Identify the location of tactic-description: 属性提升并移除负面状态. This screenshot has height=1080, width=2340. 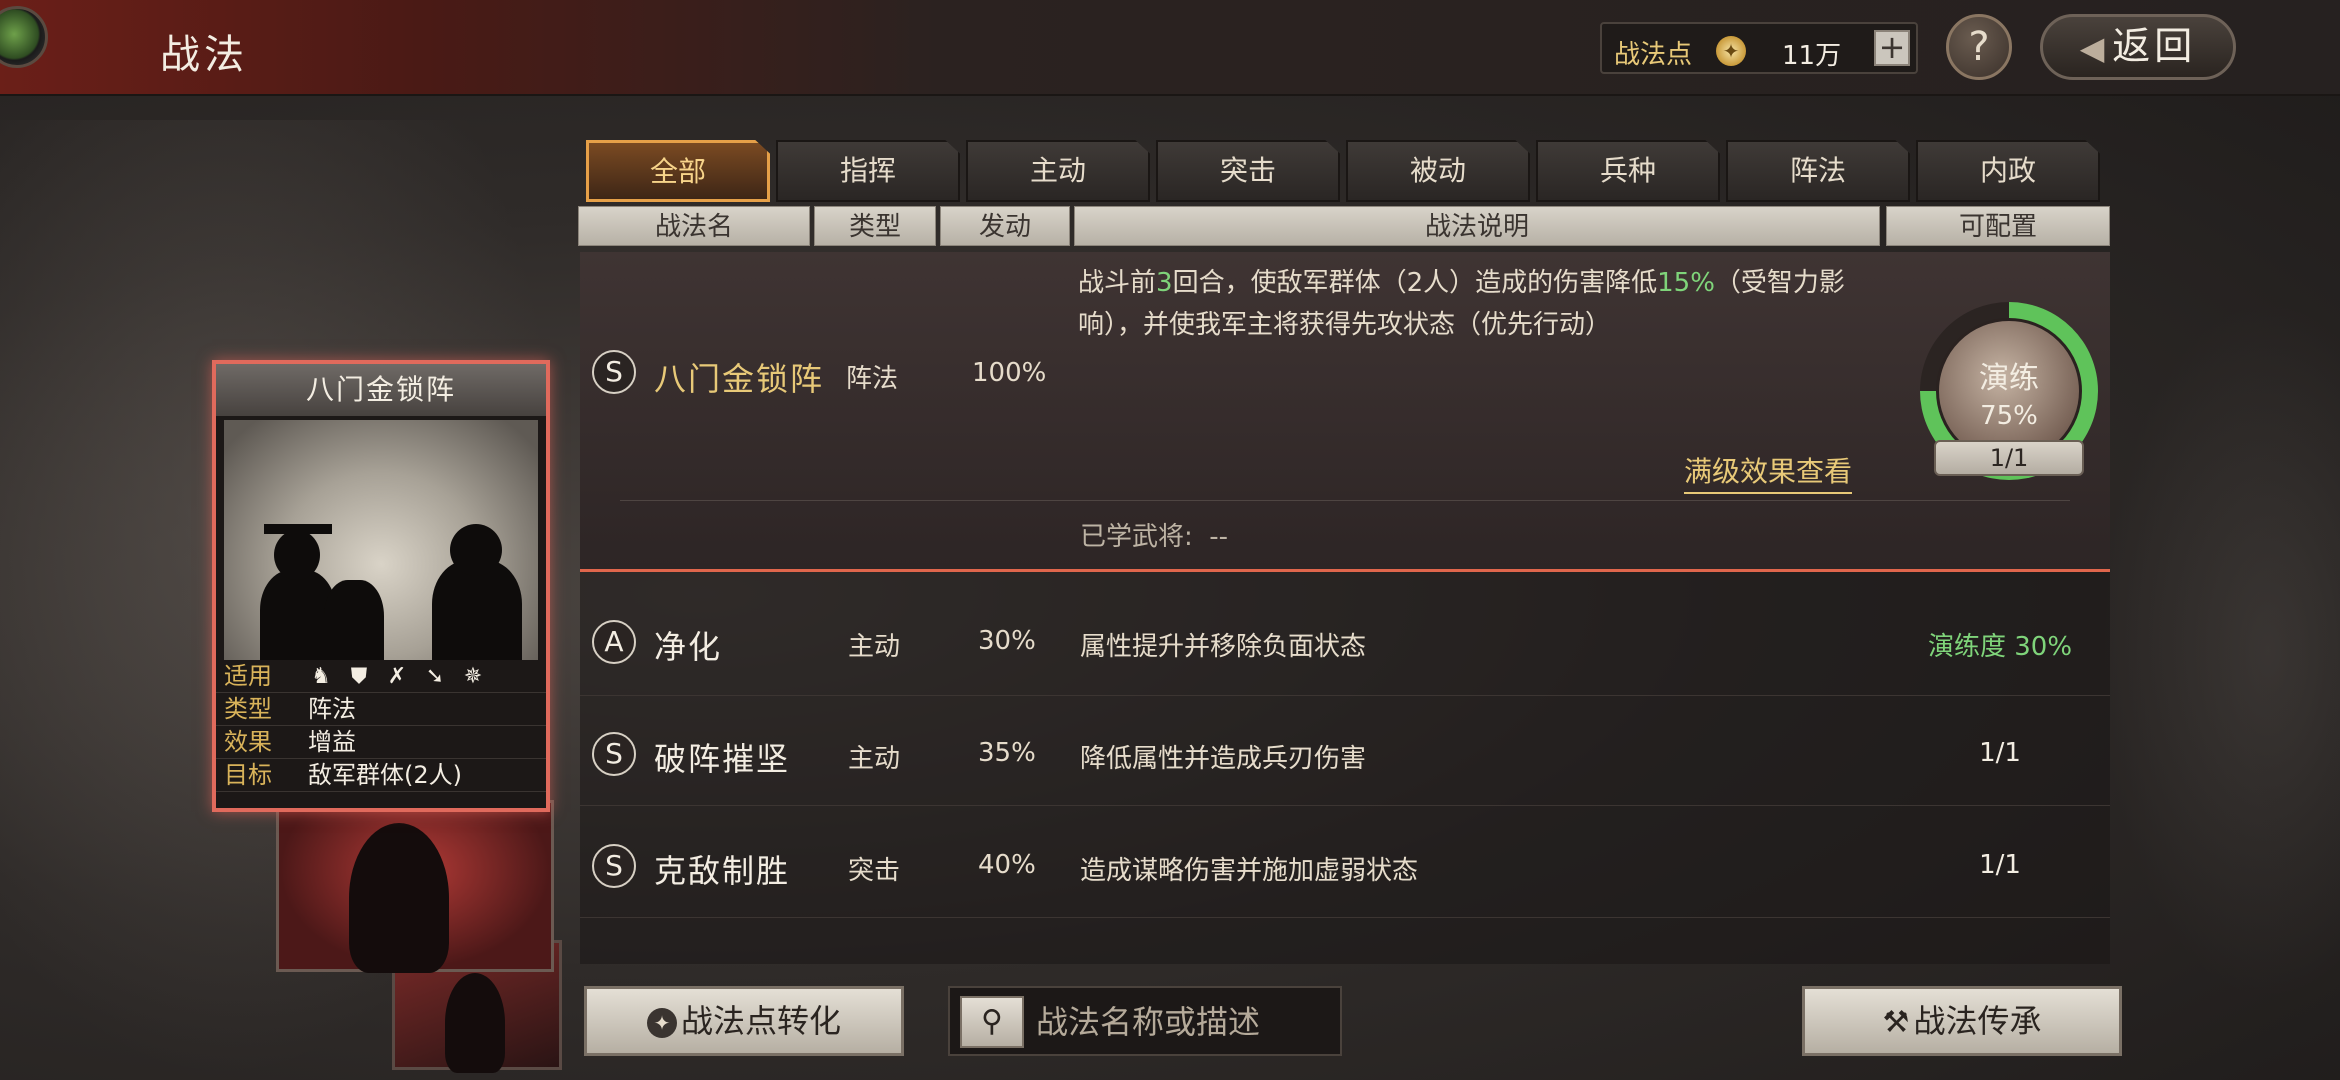
(1223, 647).